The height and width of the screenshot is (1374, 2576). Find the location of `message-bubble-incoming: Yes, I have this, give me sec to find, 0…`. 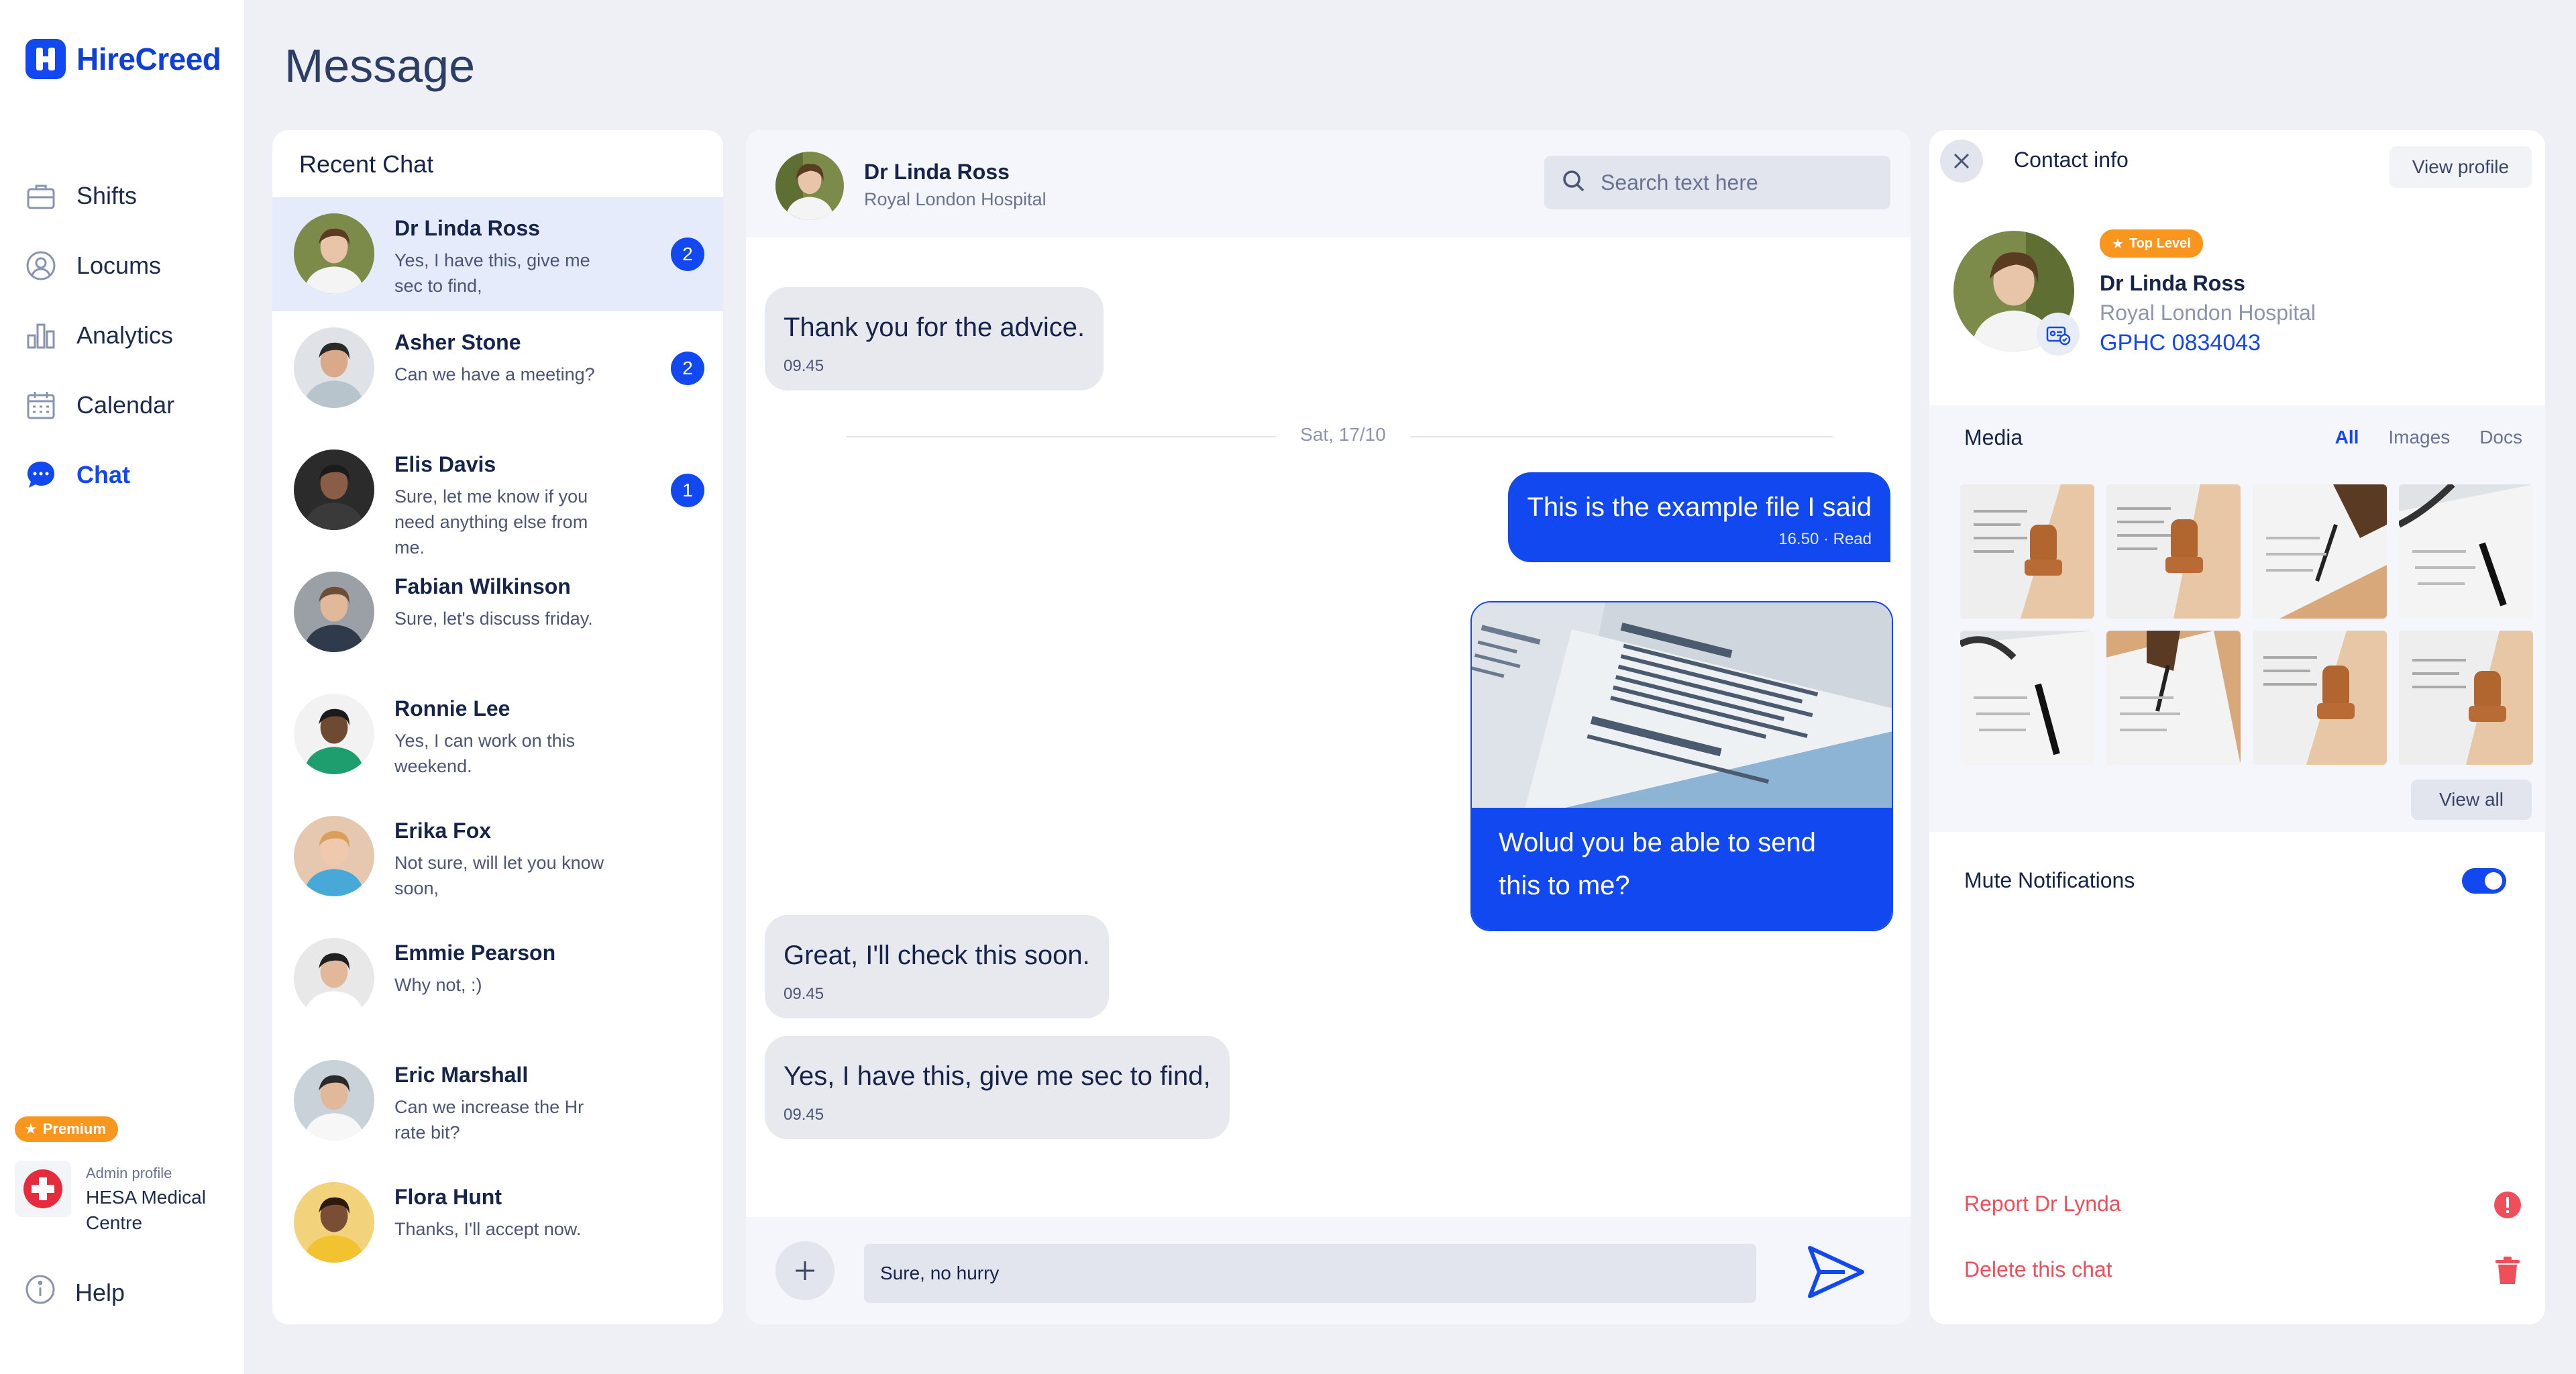

message-bubble-incoming: Yes, I have this, give me sec to find, 0… is located at coordinates (997, 1087).